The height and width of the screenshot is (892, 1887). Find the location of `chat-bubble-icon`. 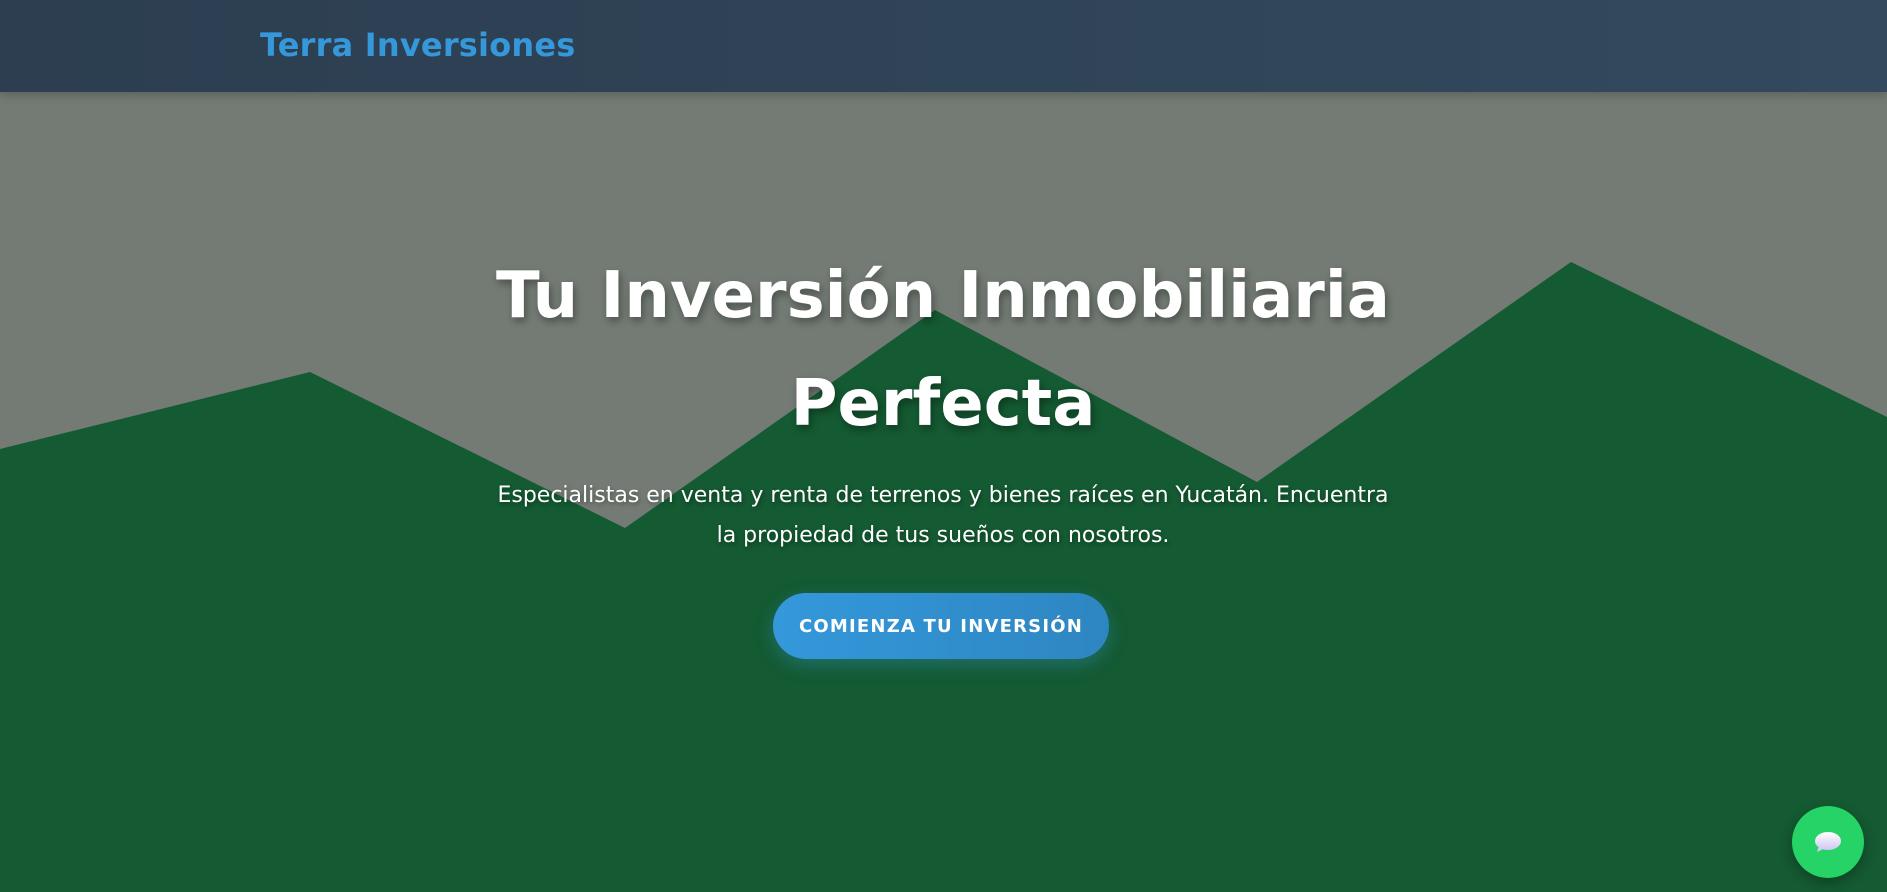

chat-bubble-icon is located at coordinates (1828, 842).